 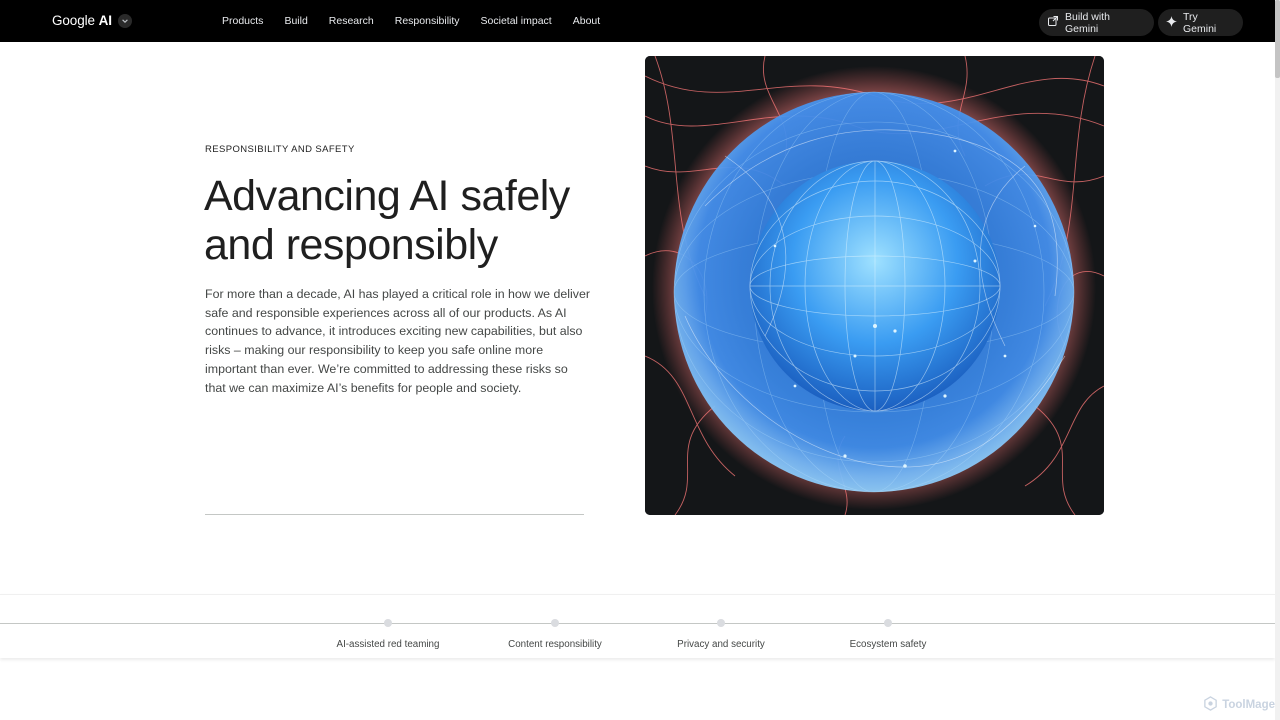 I want to click on external-link-icon, so click(x=1053, y=22).